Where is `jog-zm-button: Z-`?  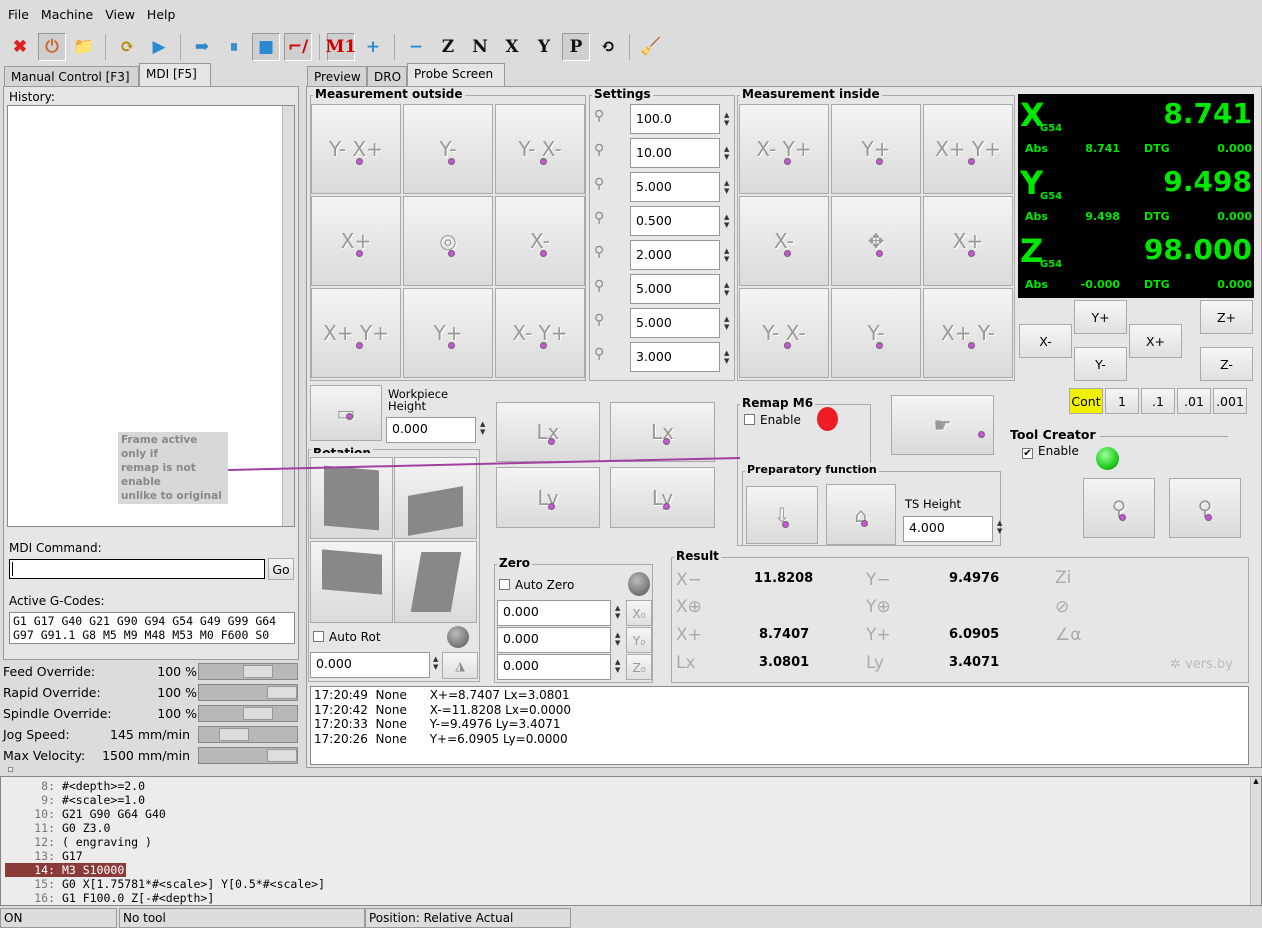
jog-zm-button: Z- is located at coordinates (1226, 364).